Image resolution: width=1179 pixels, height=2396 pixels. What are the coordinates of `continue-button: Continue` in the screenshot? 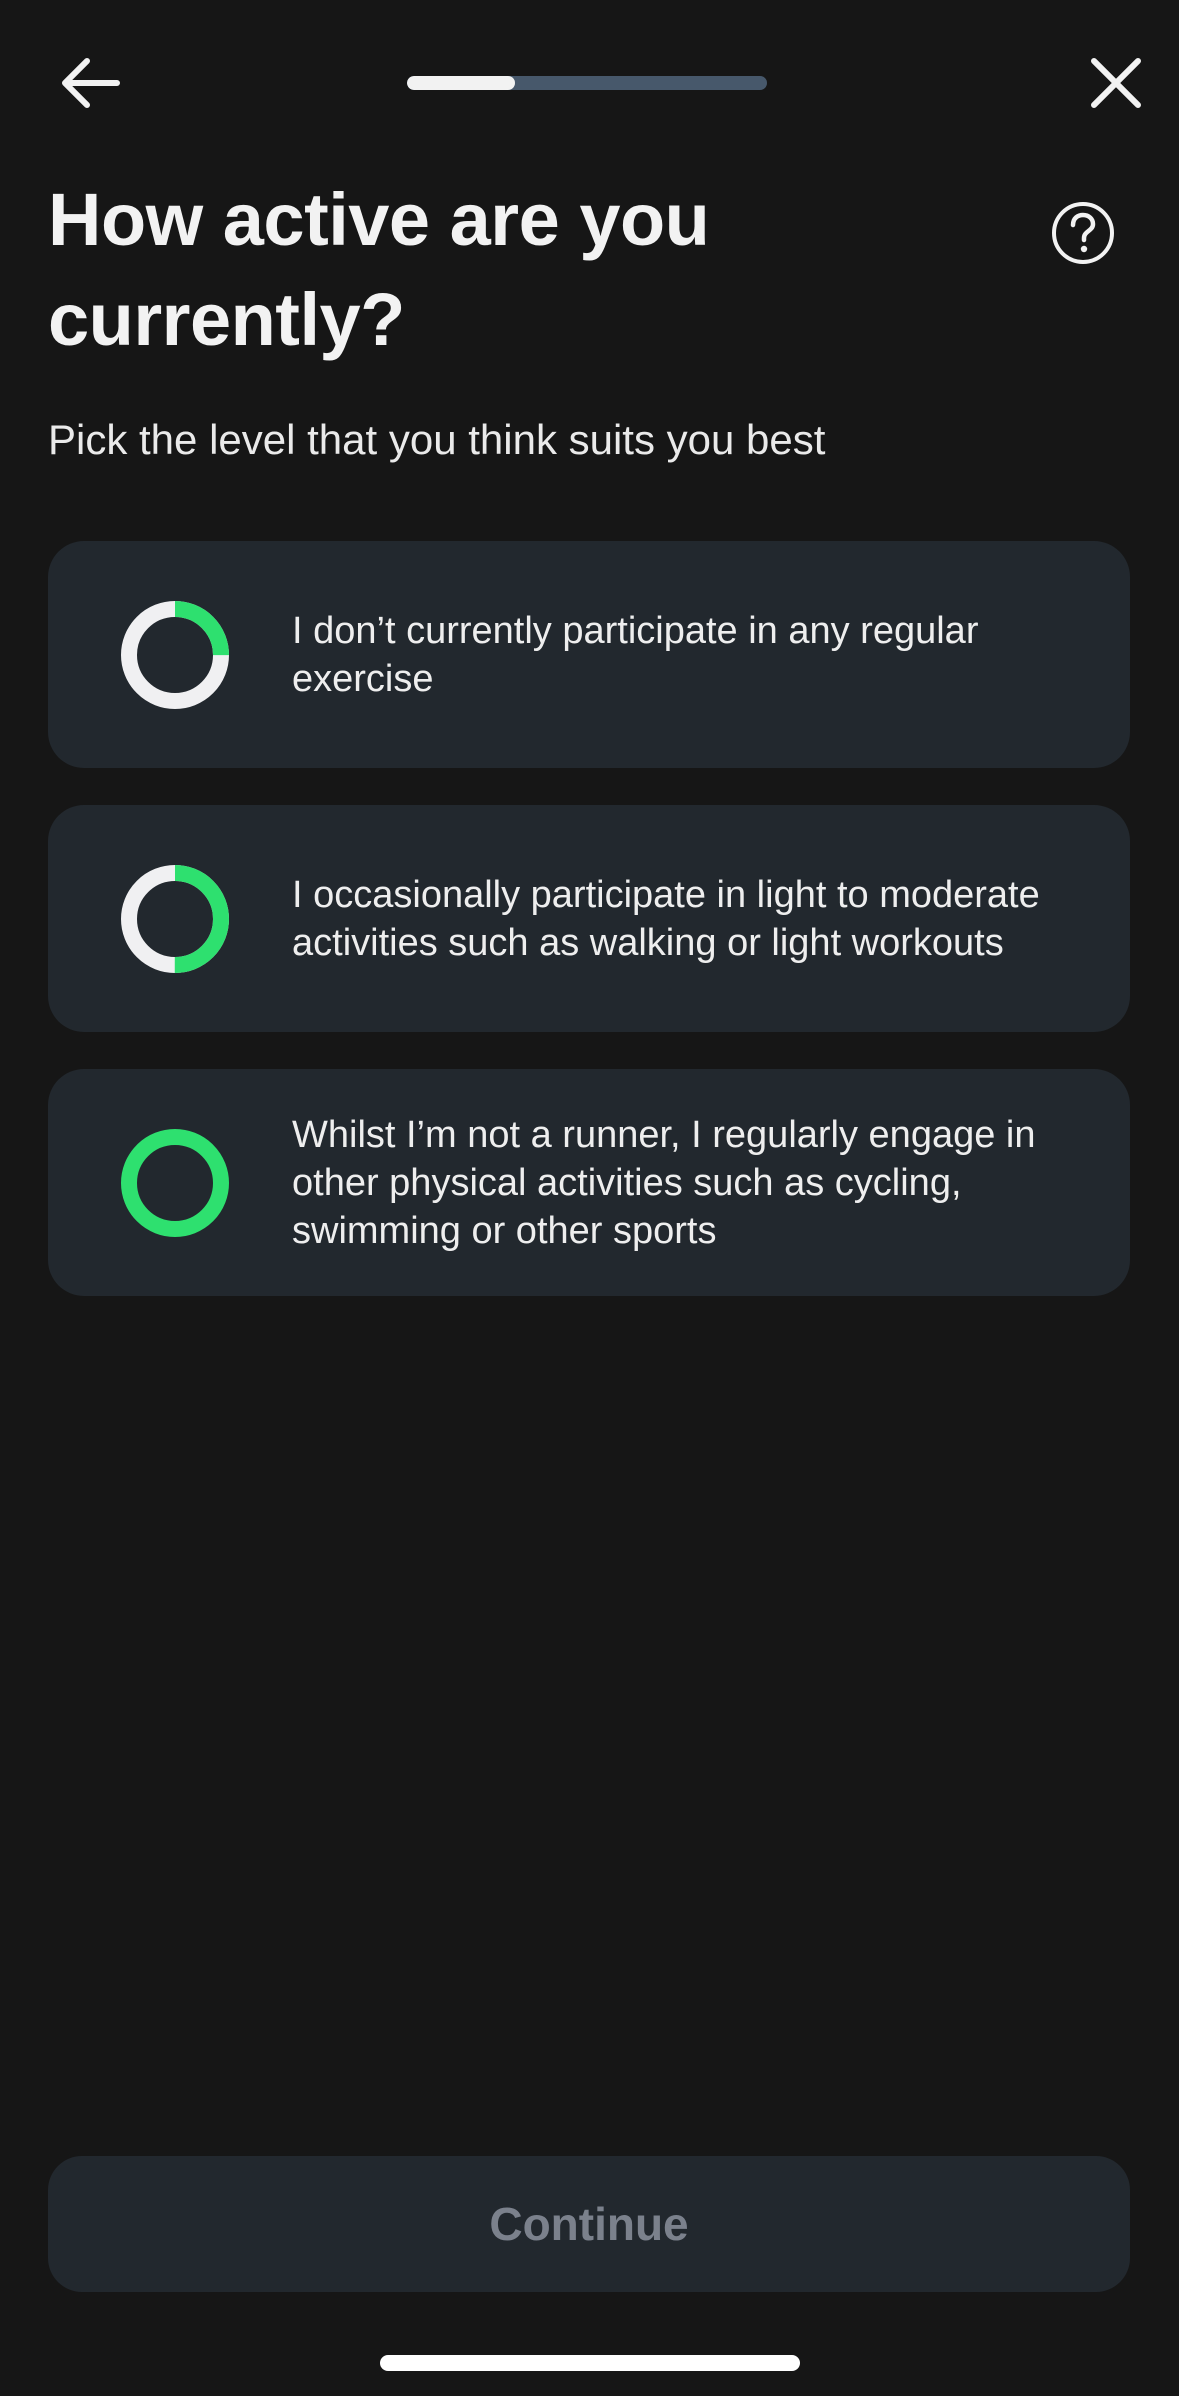 It's located at (589, 2224).